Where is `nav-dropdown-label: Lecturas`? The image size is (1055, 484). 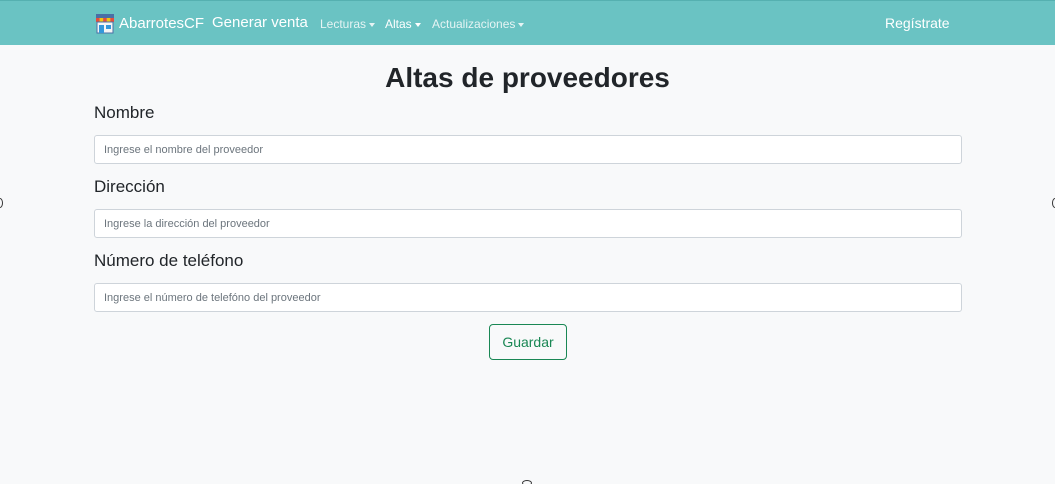
nav-dropdown-label: Lecturas is located at coordinates (343, 24).